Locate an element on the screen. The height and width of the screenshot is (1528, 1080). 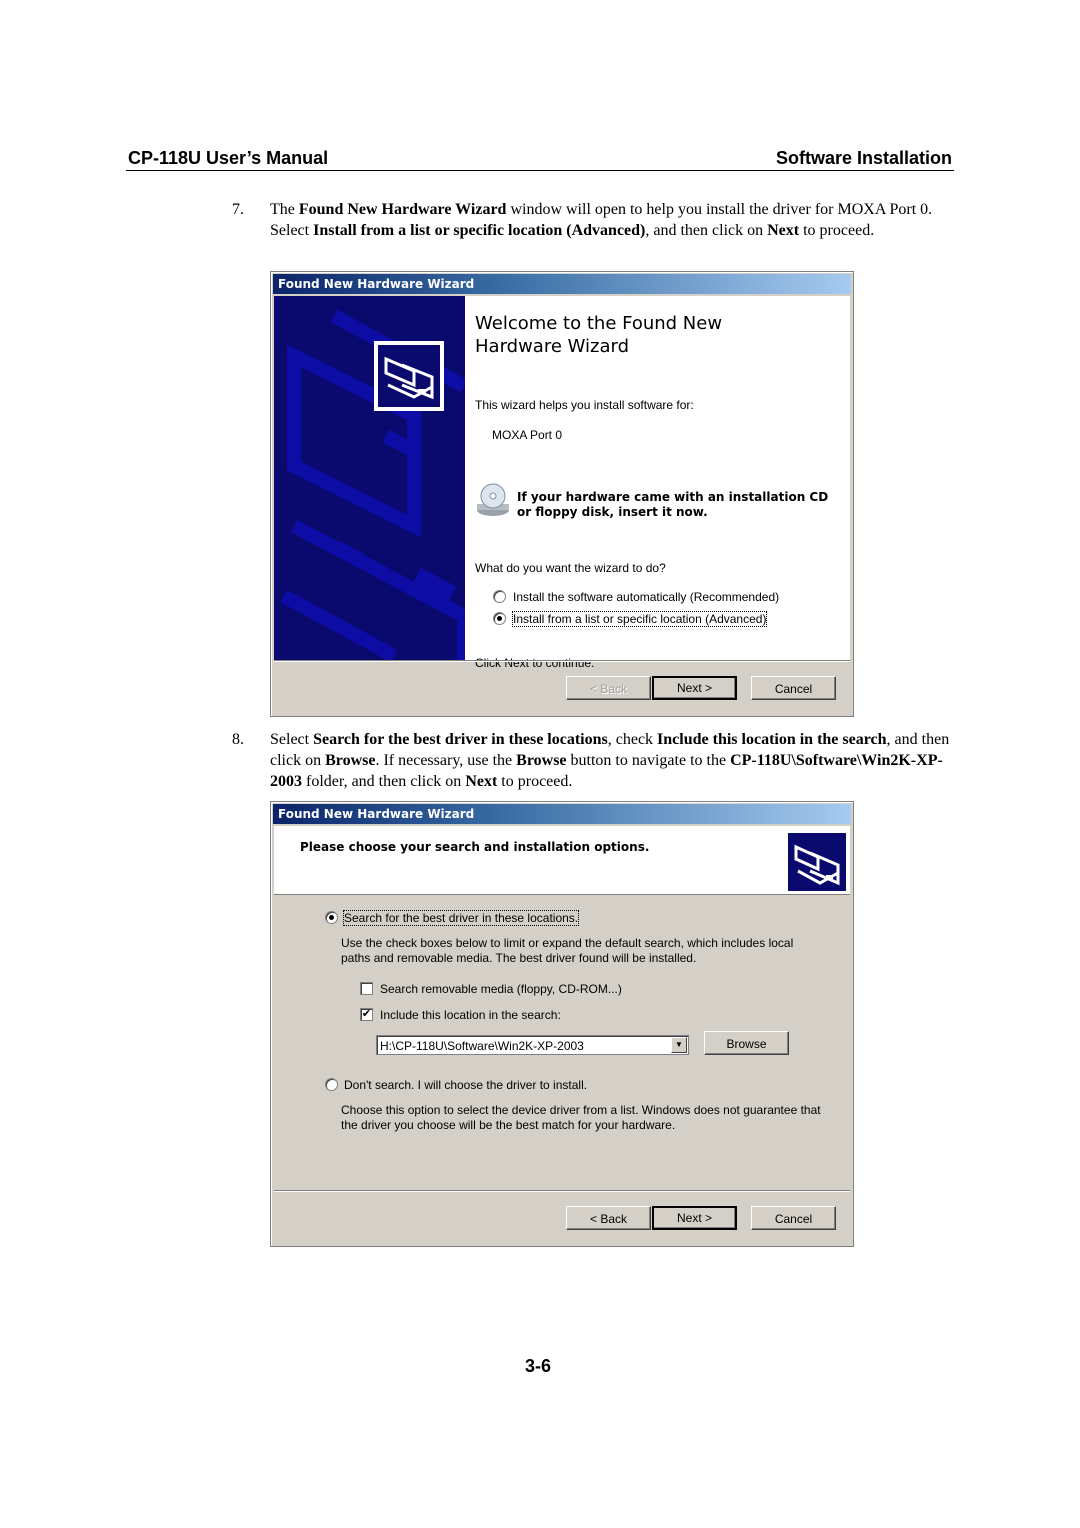
cd-drive-icon is located at coordinates (493, 499).